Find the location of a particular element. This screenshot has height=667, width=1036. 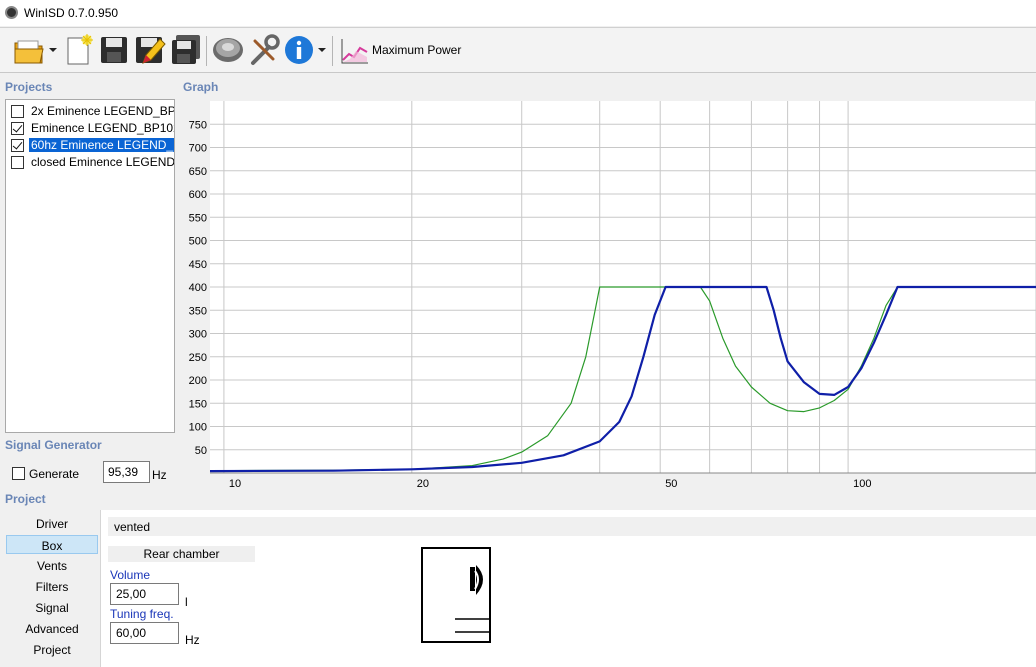

app-speaker-icon is located at coordinates (11, 12).